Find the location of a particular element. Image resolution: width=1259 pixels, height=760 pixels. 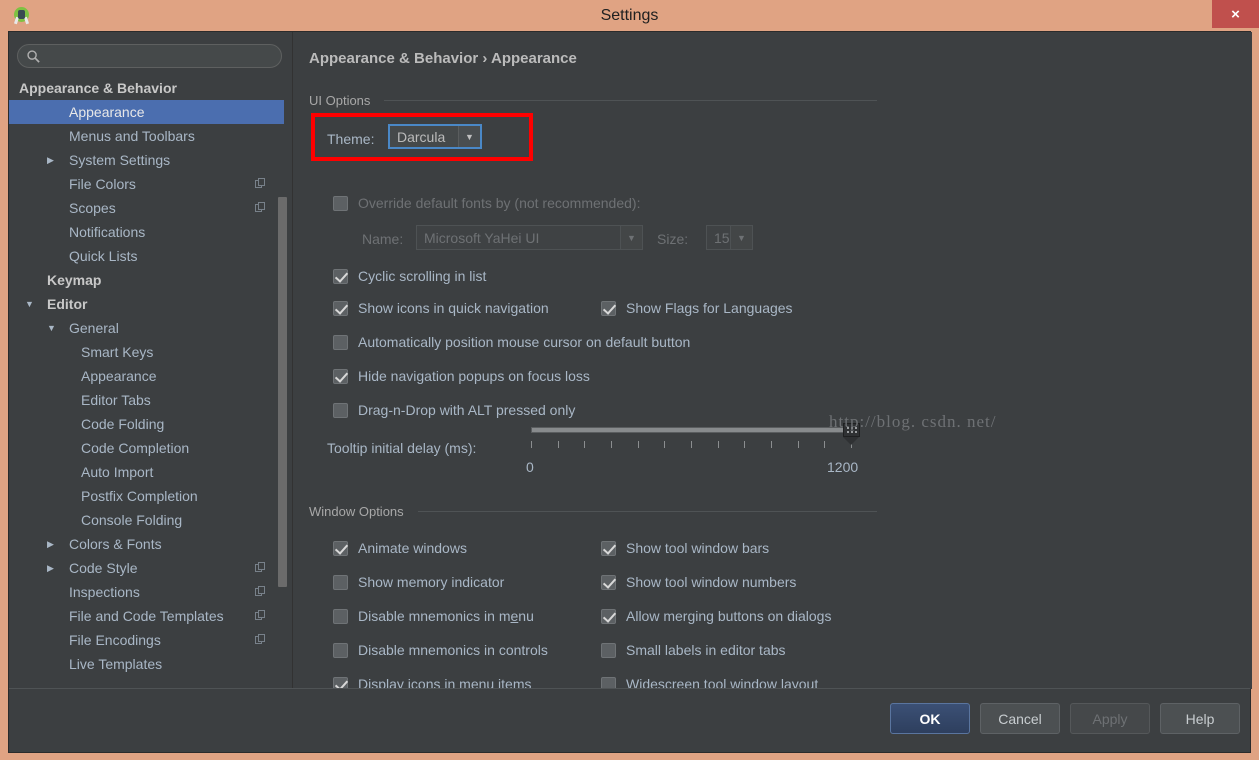

sidebar-item-file-and-code-templates: File and Code Templates is located at coordinates (146, 616).